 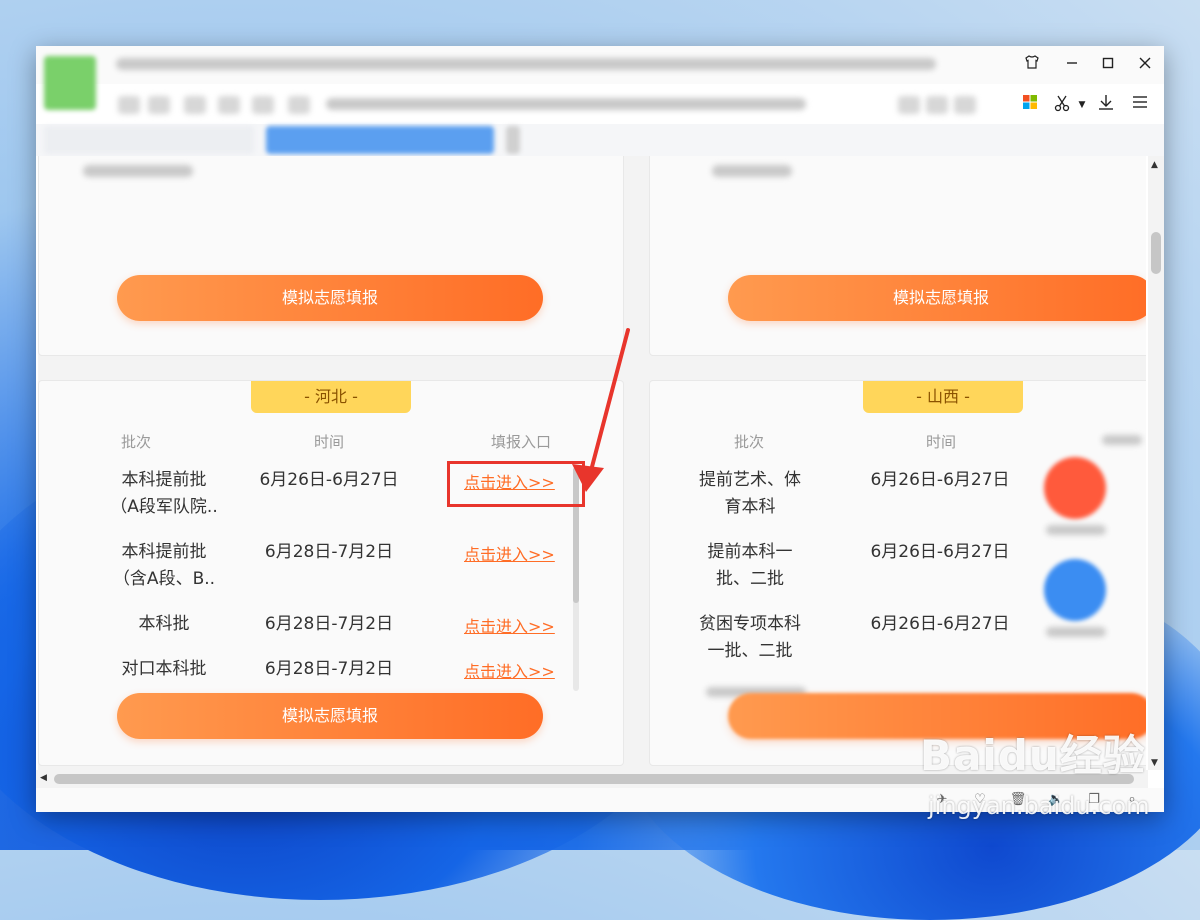 I want to click on card-top-right-heading, so click(x=752, y=171).